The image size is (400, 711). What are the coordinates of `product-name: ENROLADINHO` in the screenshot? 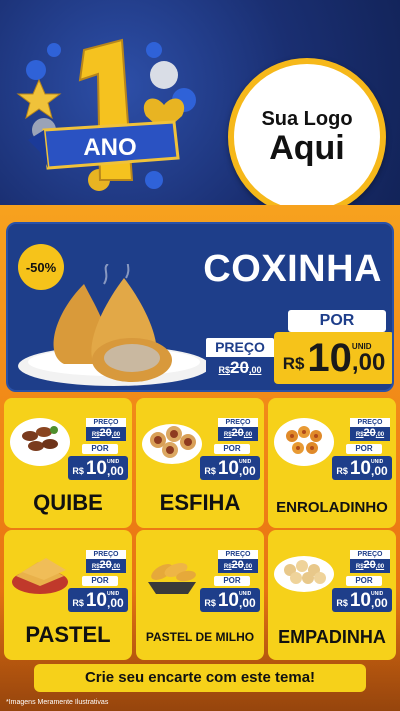 It's located at (332, 507).